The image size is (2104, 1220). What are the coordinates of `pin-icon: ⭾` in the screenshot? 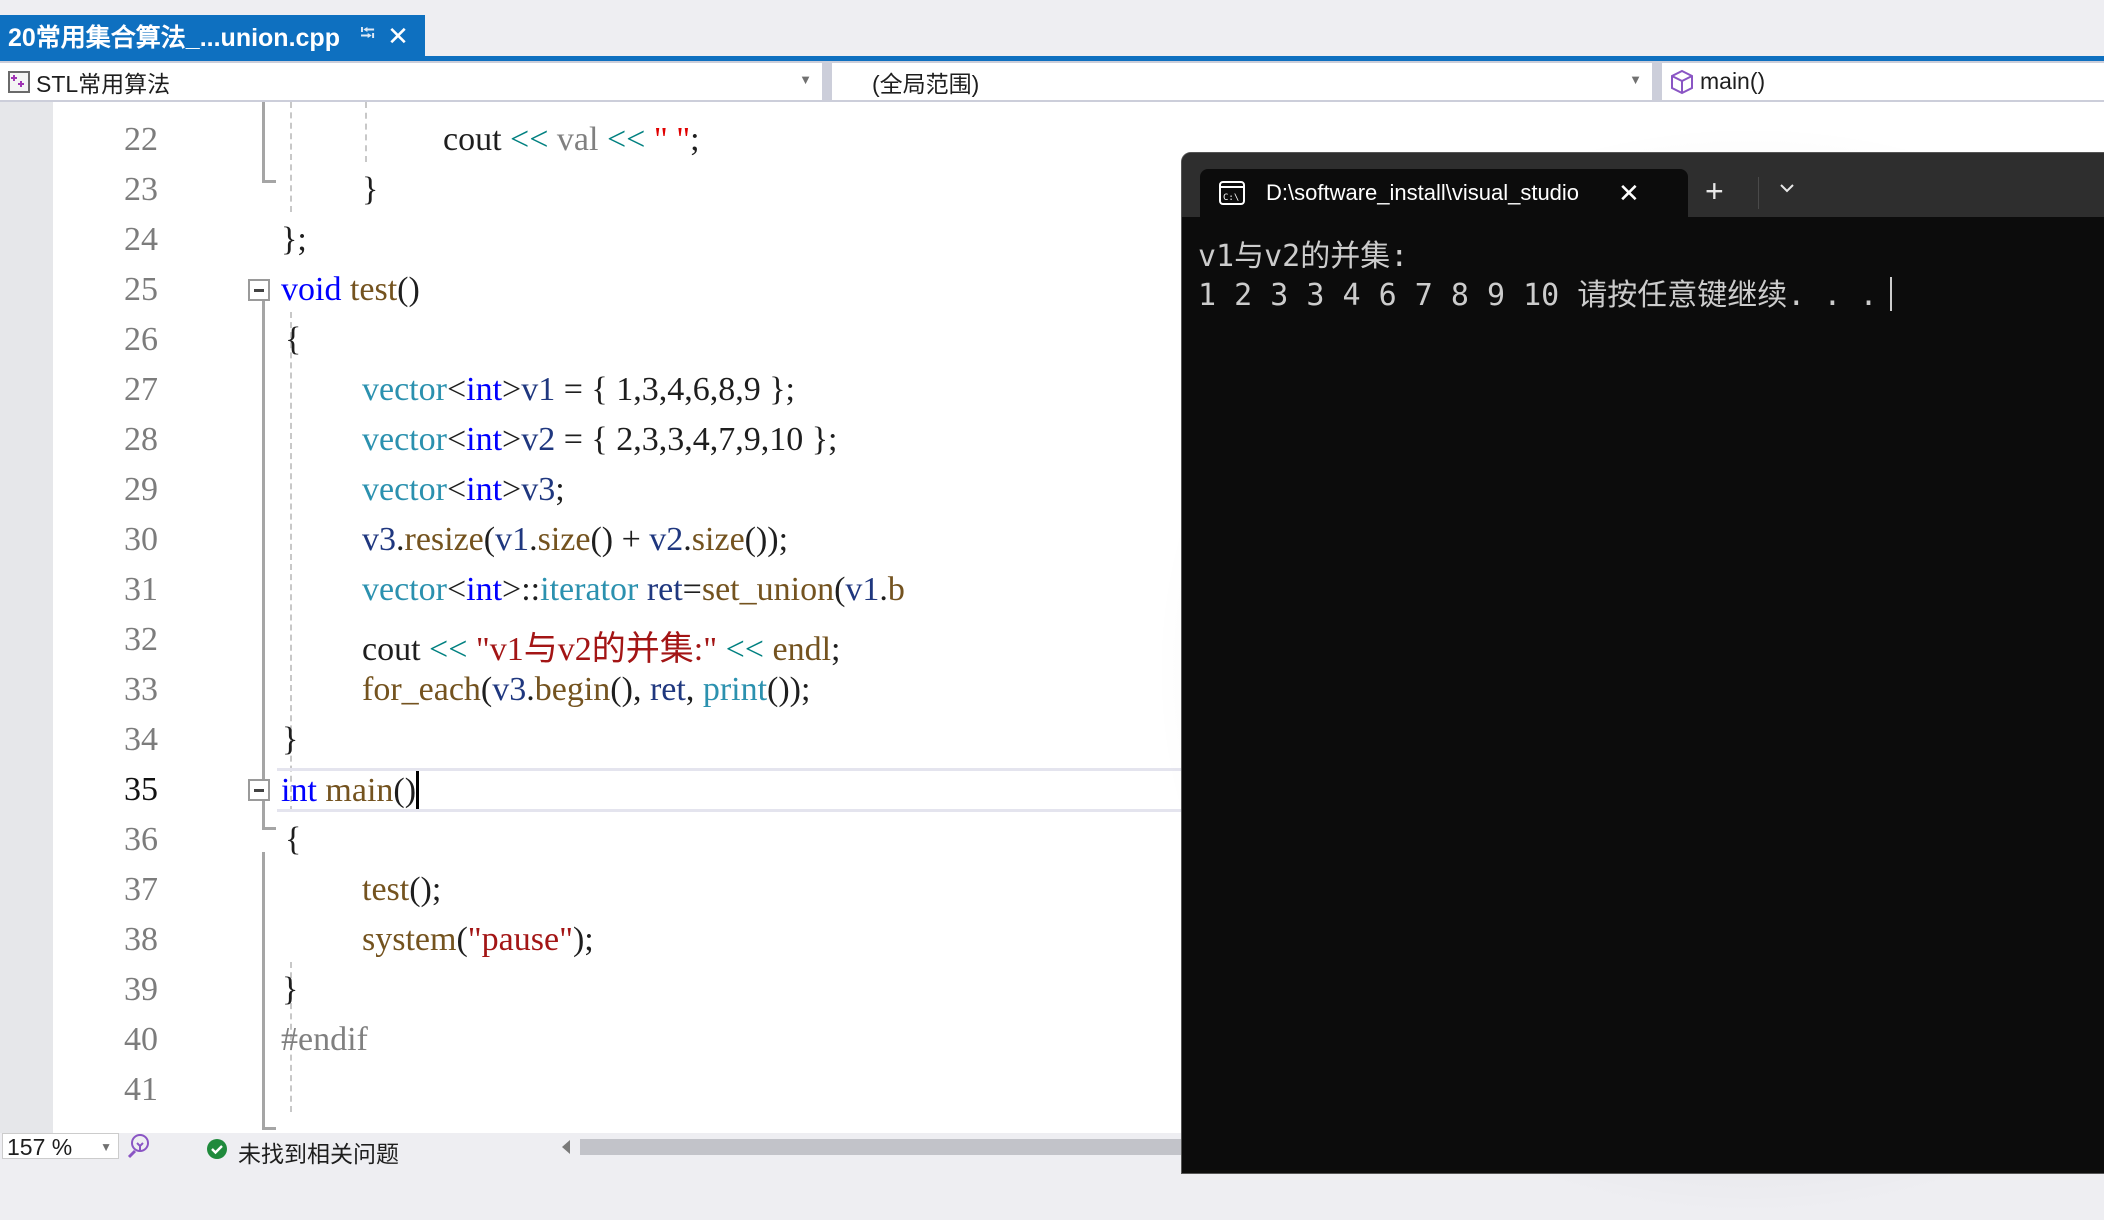 It's located at (367, 36).